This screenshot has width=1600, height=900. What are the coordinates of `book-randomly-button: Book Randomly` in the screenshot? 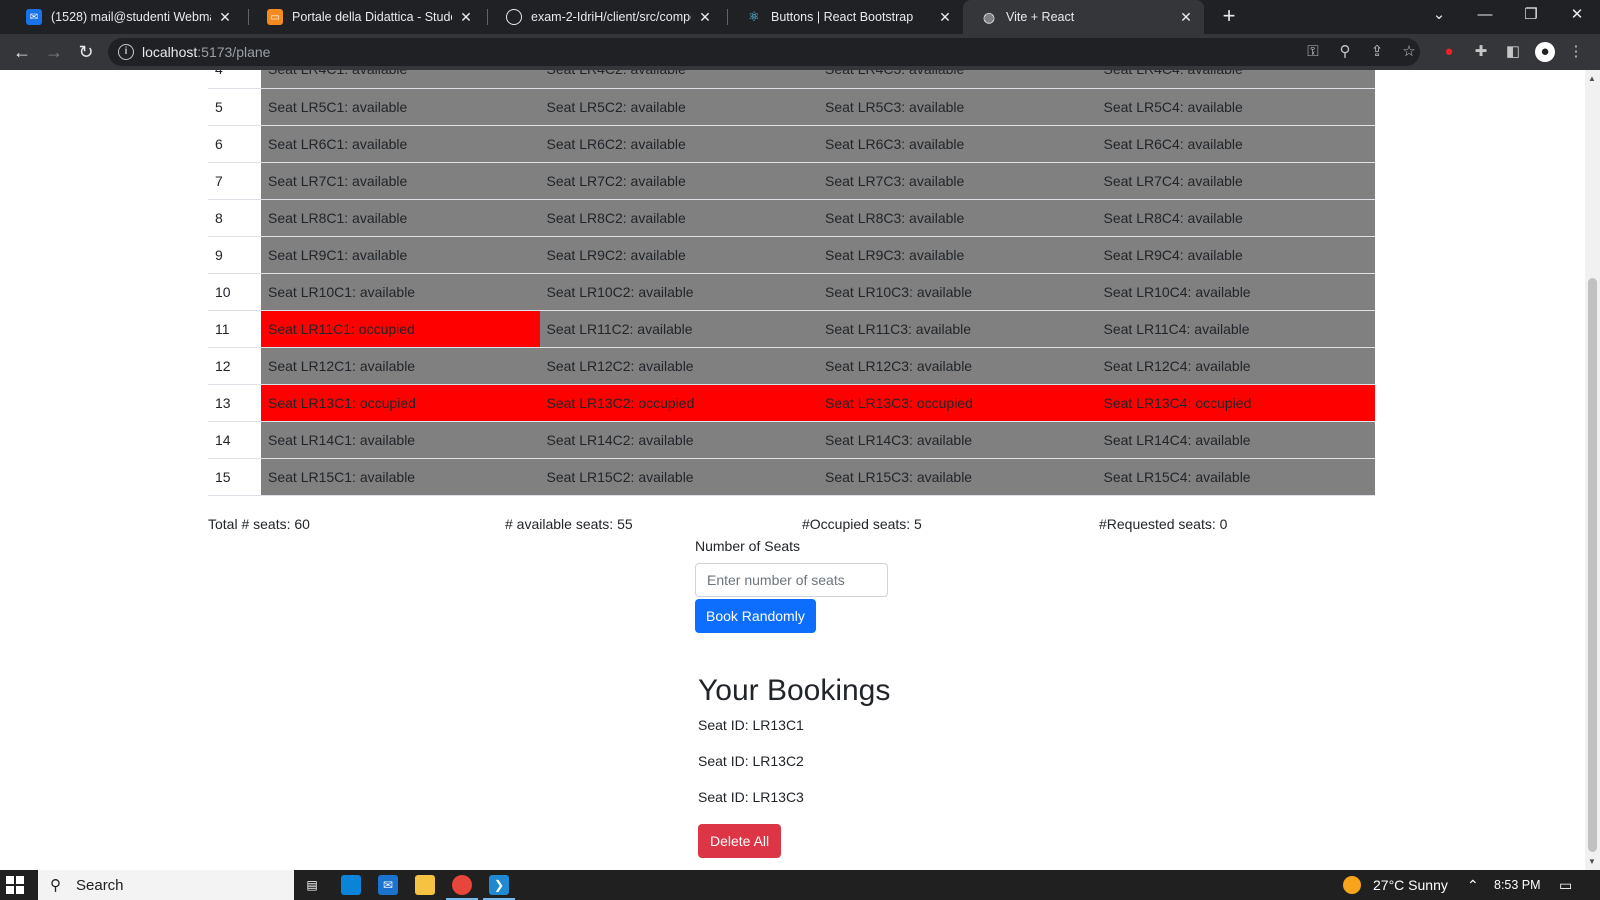 It's located at (755, 616).